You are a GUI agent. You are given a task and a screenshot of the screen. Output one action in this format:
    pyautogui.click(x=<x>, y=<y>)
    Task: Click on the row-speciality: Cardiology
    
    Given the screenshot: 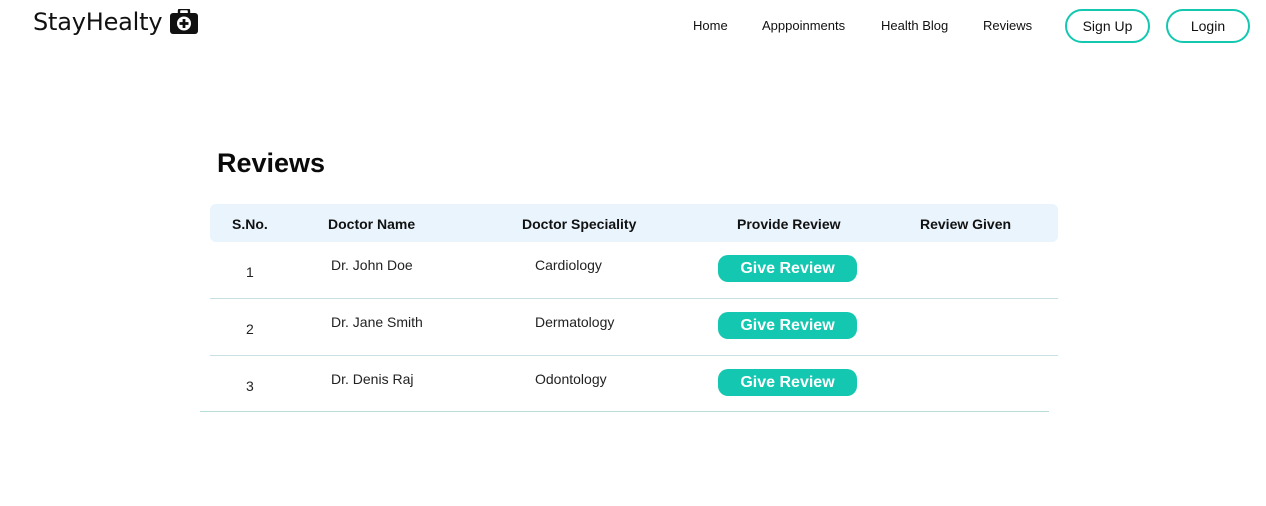 What is the action you would take?
    pyautogui.click(x=568, y=265)
    